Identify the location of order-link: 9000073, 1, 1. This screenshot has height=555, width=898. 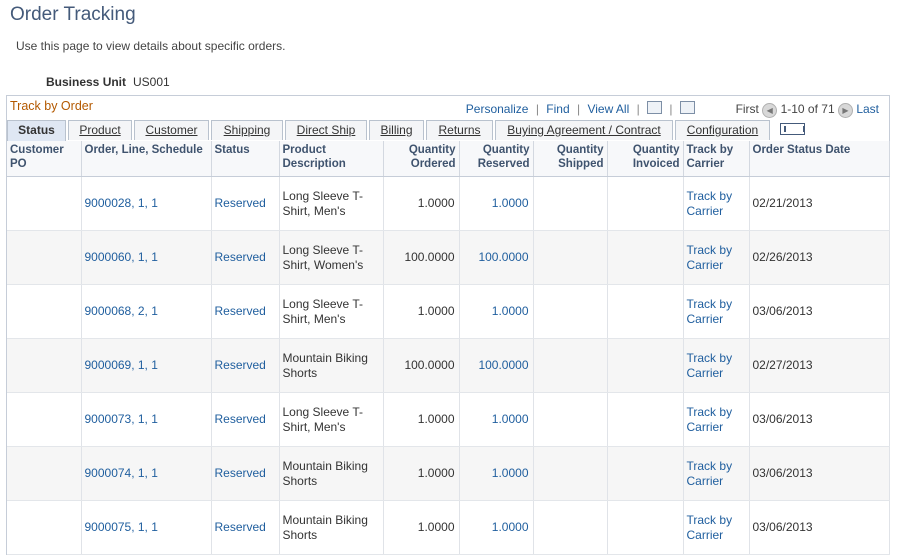
(121, 419).